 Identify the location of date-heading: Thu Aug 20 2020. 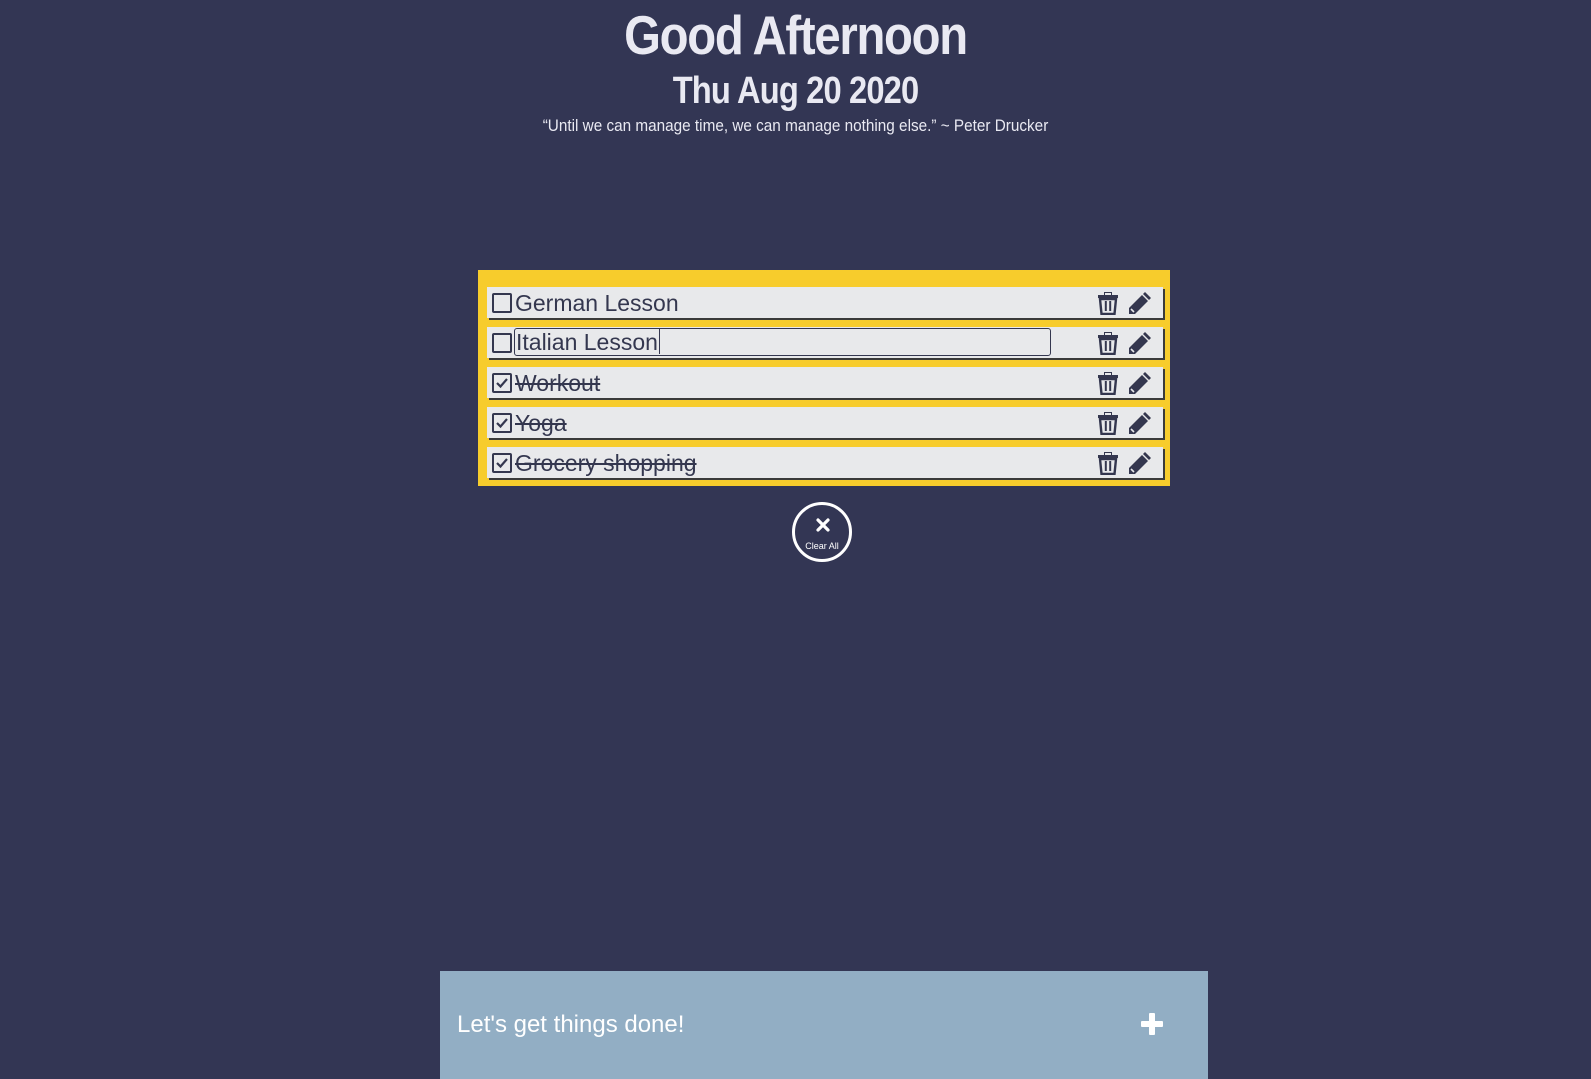
(795, 91).